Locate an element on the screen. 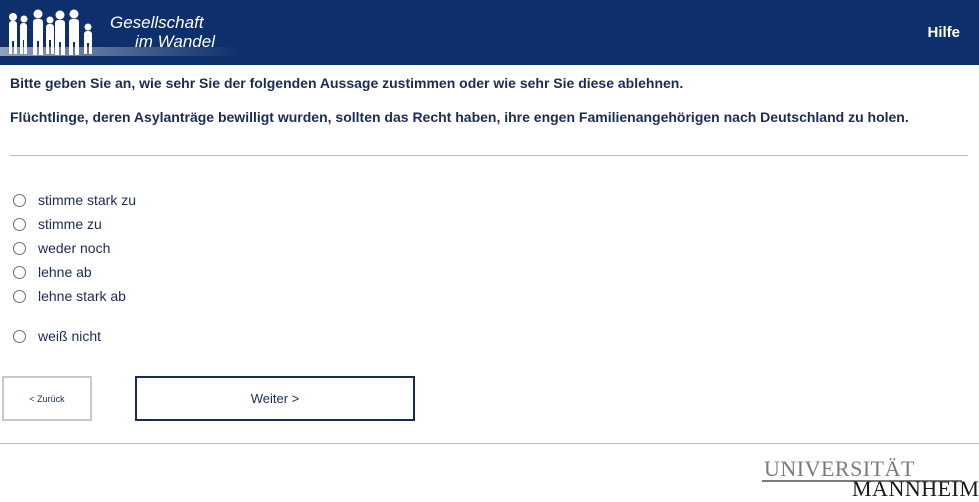  option-lehne-ab: lehne ab is located at coordinates (52, 272).